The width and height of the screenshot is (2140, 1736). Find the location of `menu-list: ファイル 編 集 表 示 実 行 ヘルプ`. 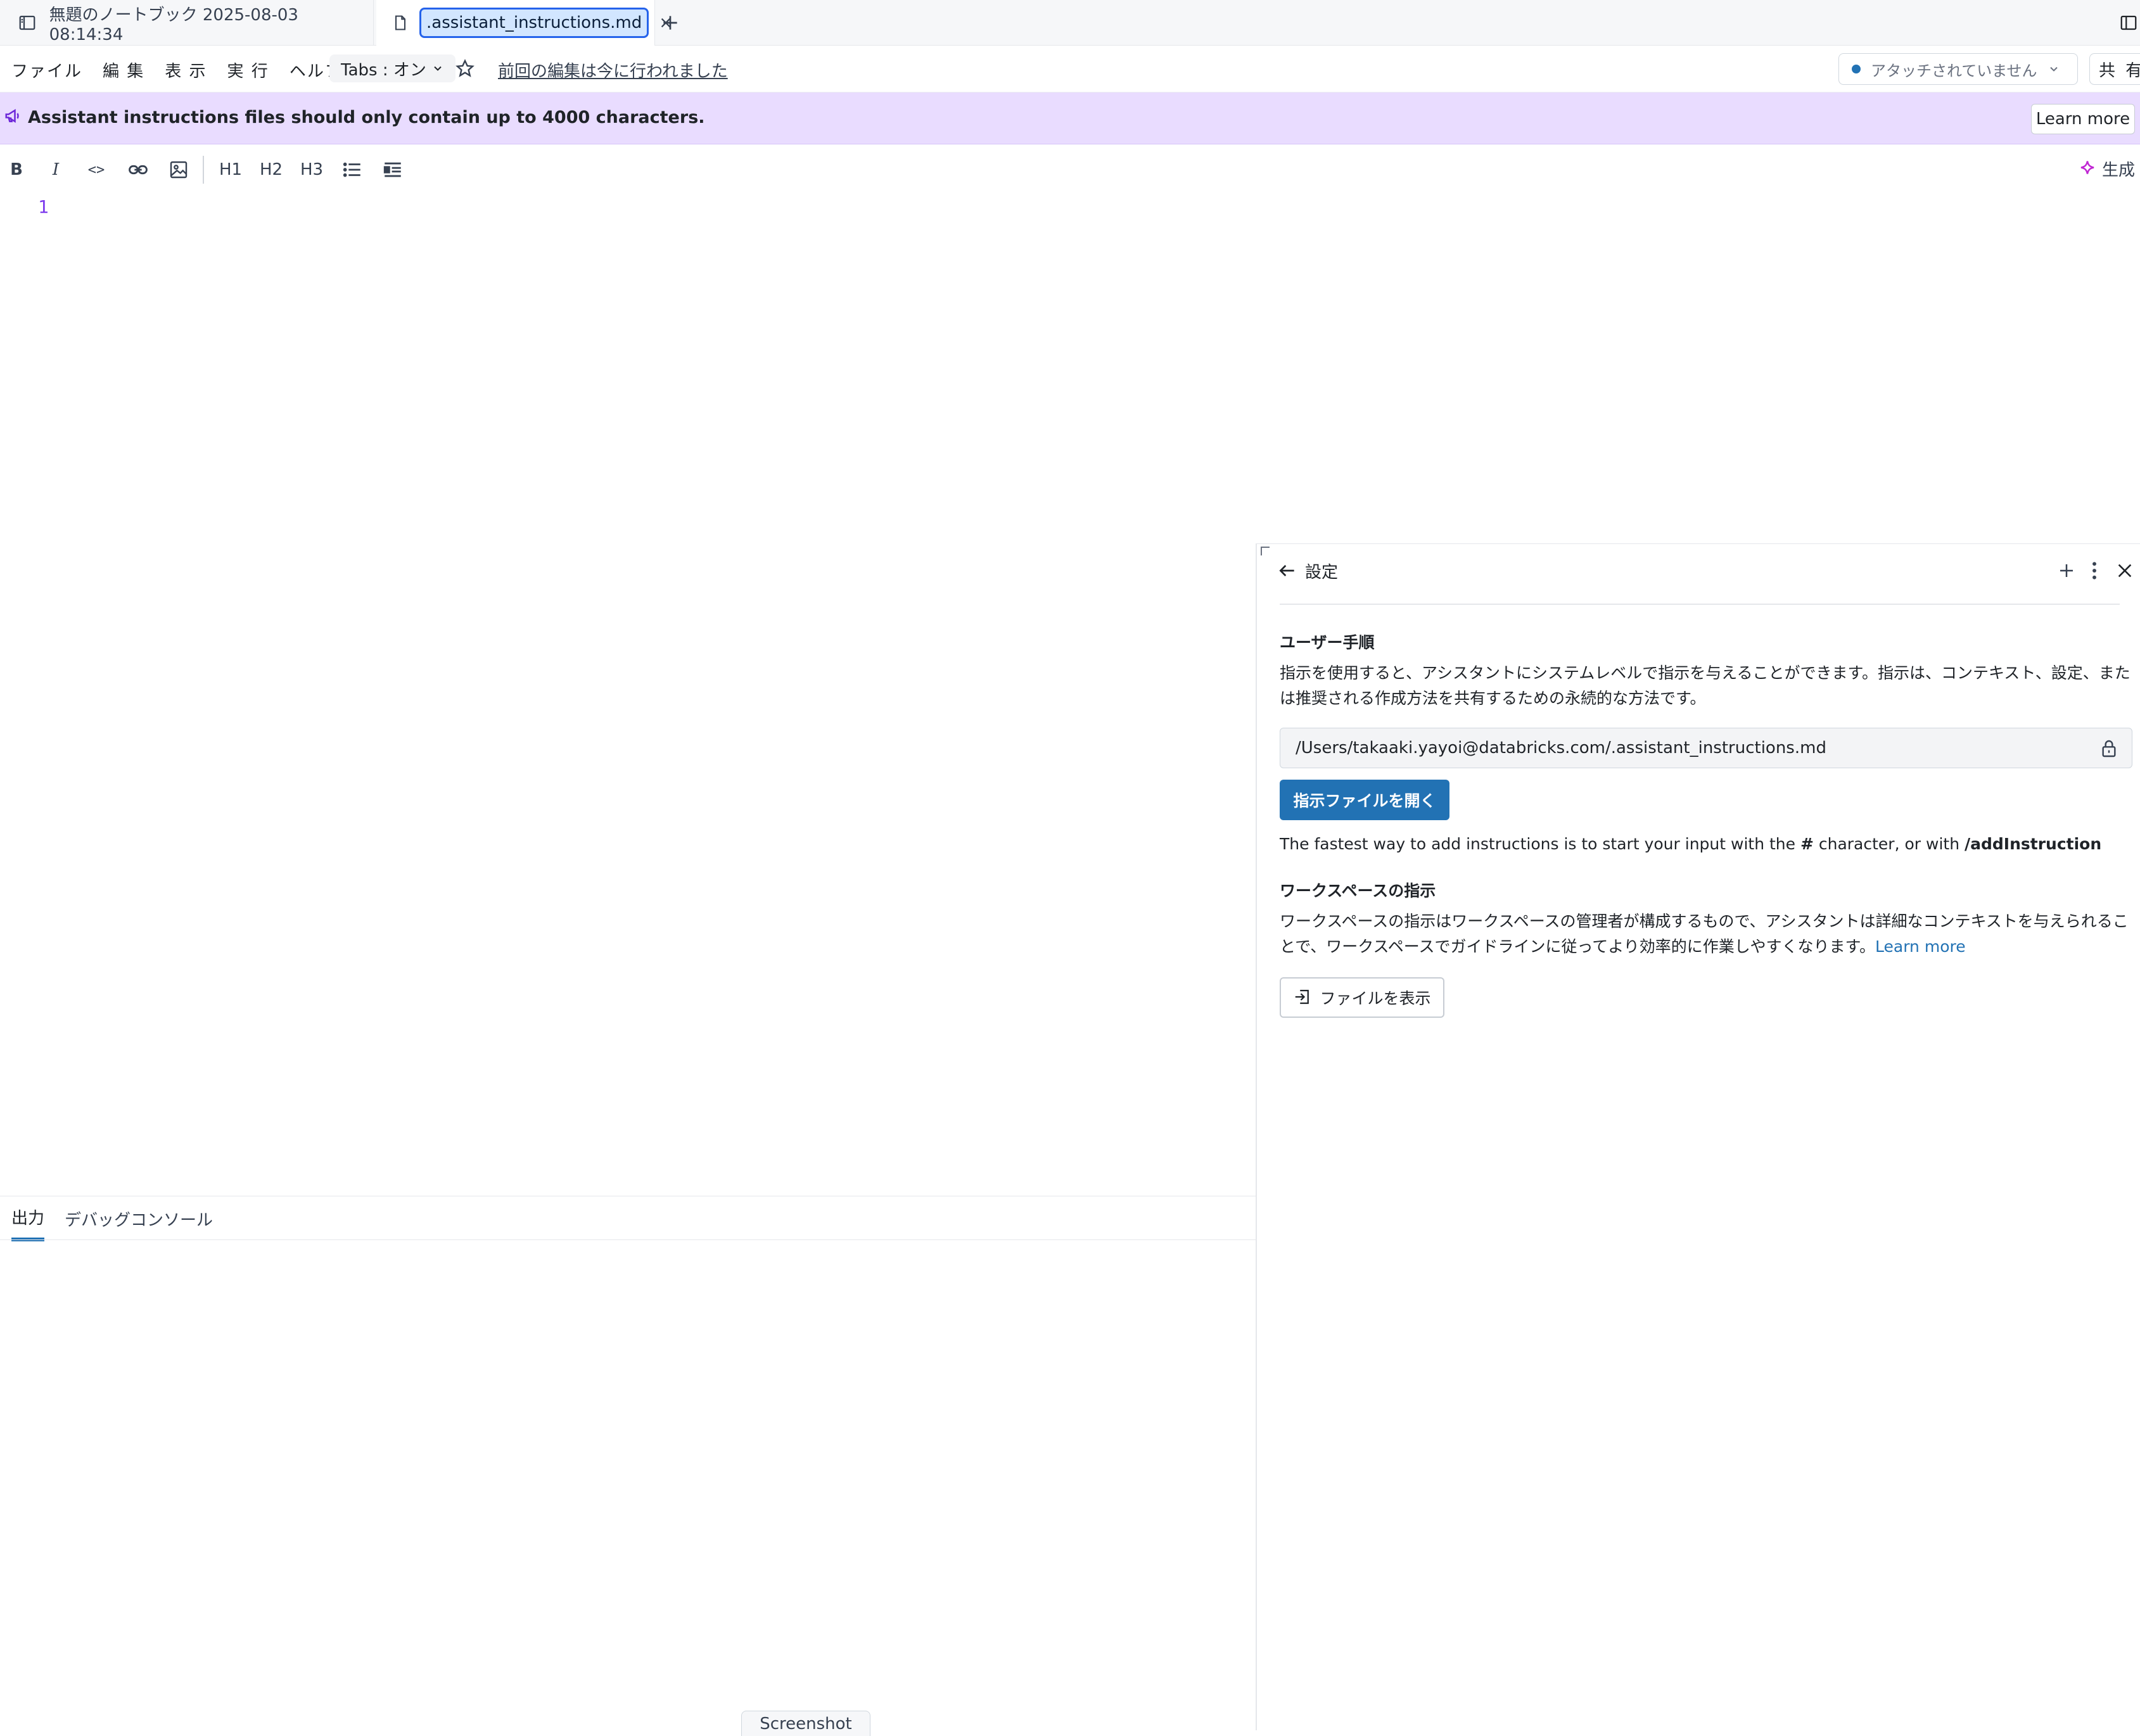

menu-list: ファイル 編 集 表 示 実 行 ヘルプ is located at coordinates (187, 70).